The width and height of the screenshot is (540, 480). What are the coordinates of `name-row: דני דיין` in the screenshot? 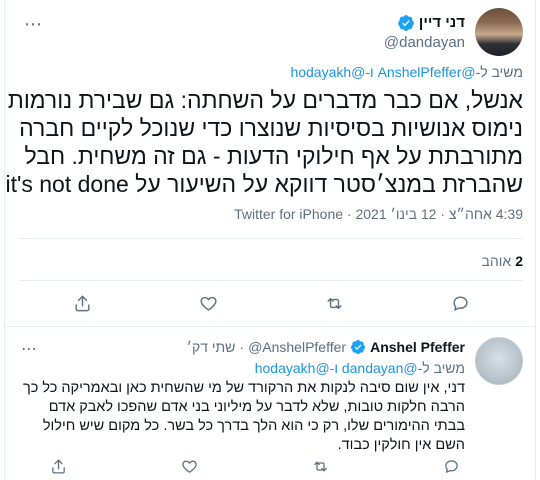 It's located at (431, 23).